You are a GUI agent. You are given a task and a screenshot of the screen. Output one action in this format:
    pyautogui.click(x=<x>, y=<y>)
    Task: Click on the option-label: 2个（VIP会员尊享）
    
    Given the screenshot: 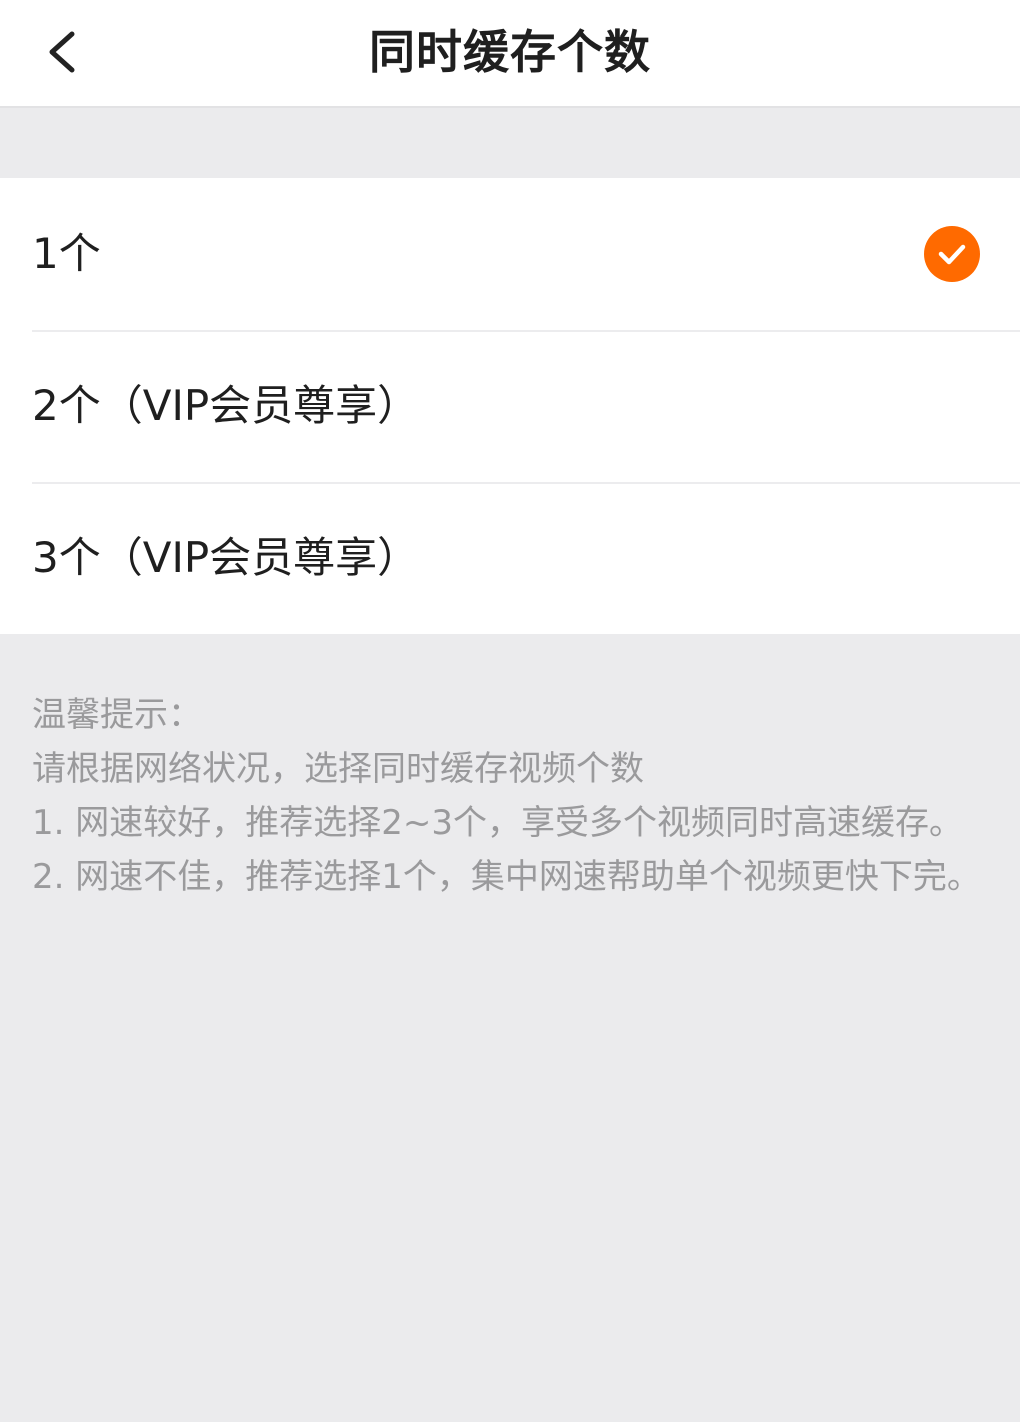 What is the action you would take?
    pyautogui.click(x=226, y=405)
    